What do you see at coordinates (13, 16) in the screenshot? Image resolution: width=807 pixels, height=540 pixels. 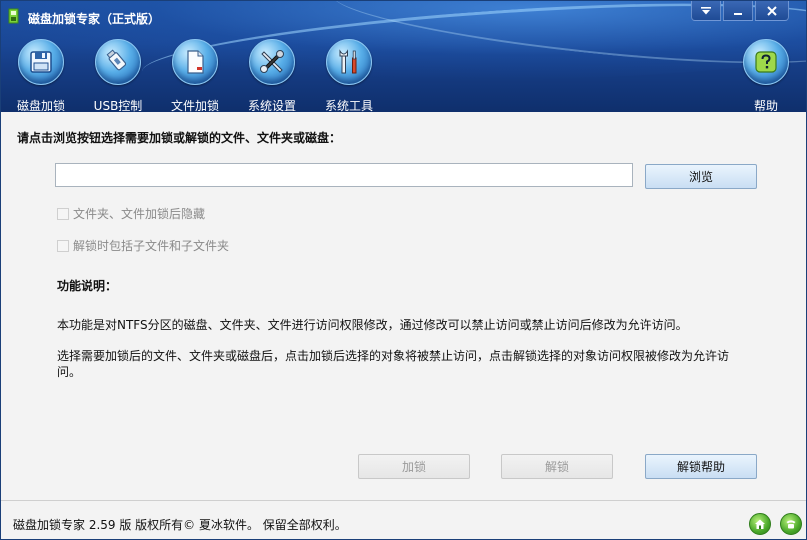 I see `app-logo-icon` at bounding box center [13, 16].